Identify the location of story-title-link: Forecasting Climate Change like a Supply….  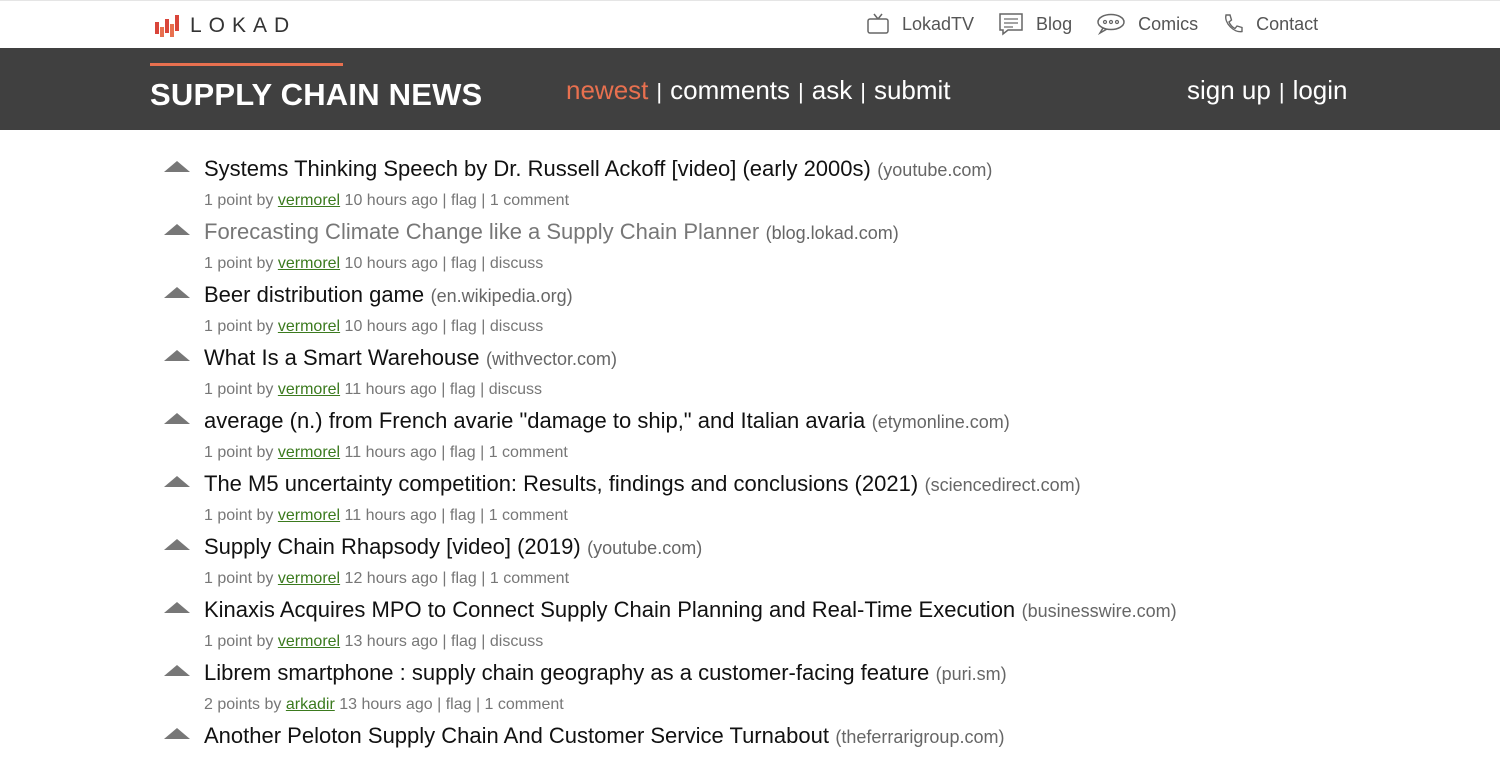
(481, 231).